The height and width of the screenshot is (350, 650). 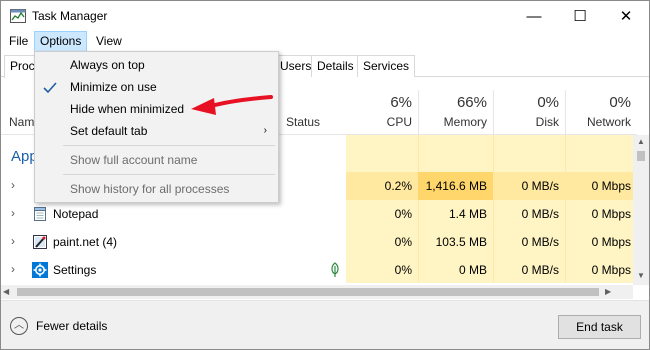 I want to click on process-name: Notepad, so click(x=76, y=214).